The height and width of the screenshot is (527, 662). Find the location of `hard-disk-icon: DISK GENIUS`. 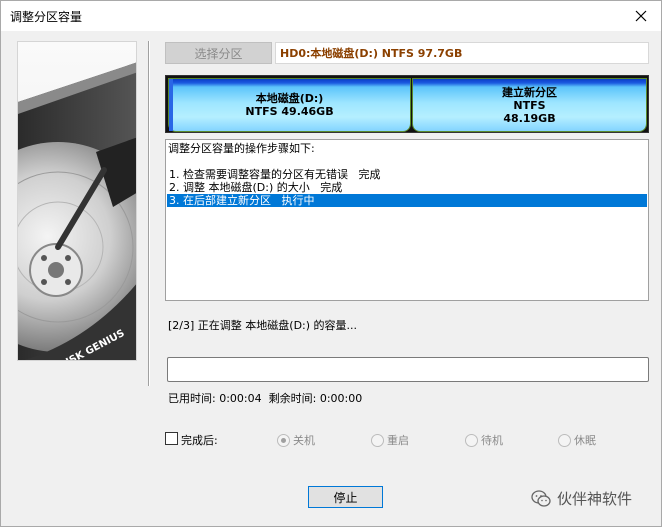

hard-disk-icon: DISK GENIUS is located at coordinates (77, 211).